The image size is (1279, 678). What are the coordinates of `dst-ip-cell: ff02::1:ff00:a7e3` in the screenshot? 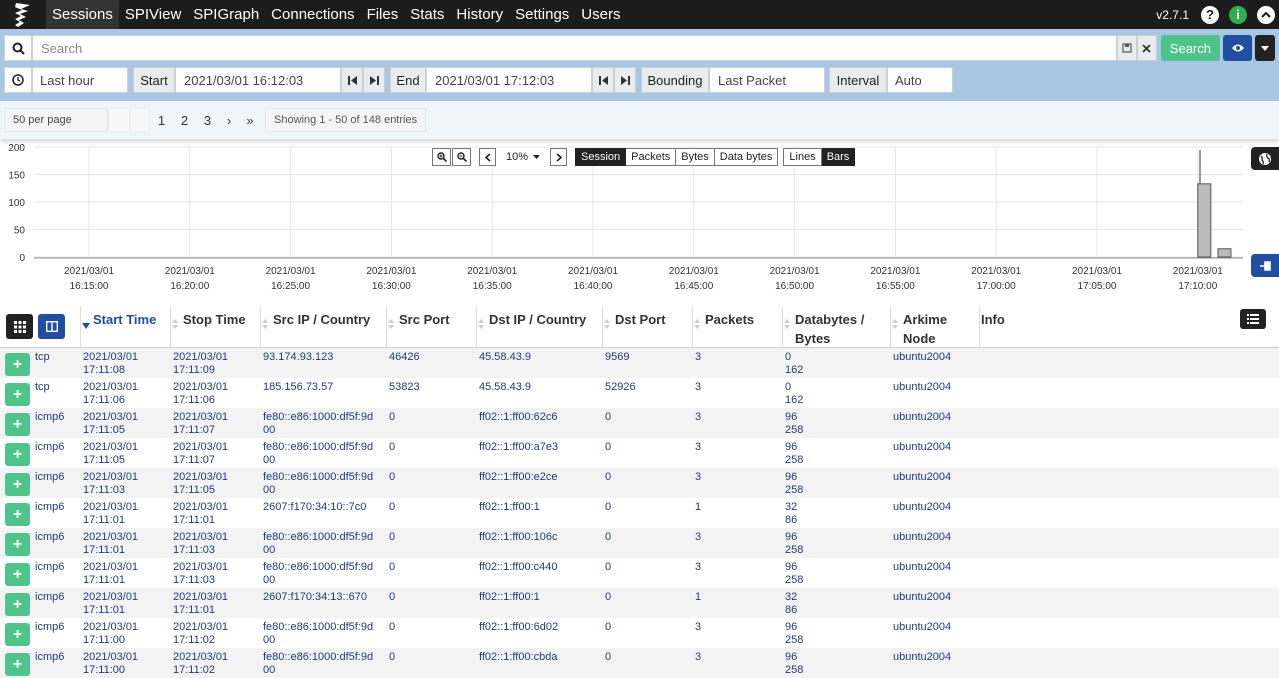 It's located at (518, 447).